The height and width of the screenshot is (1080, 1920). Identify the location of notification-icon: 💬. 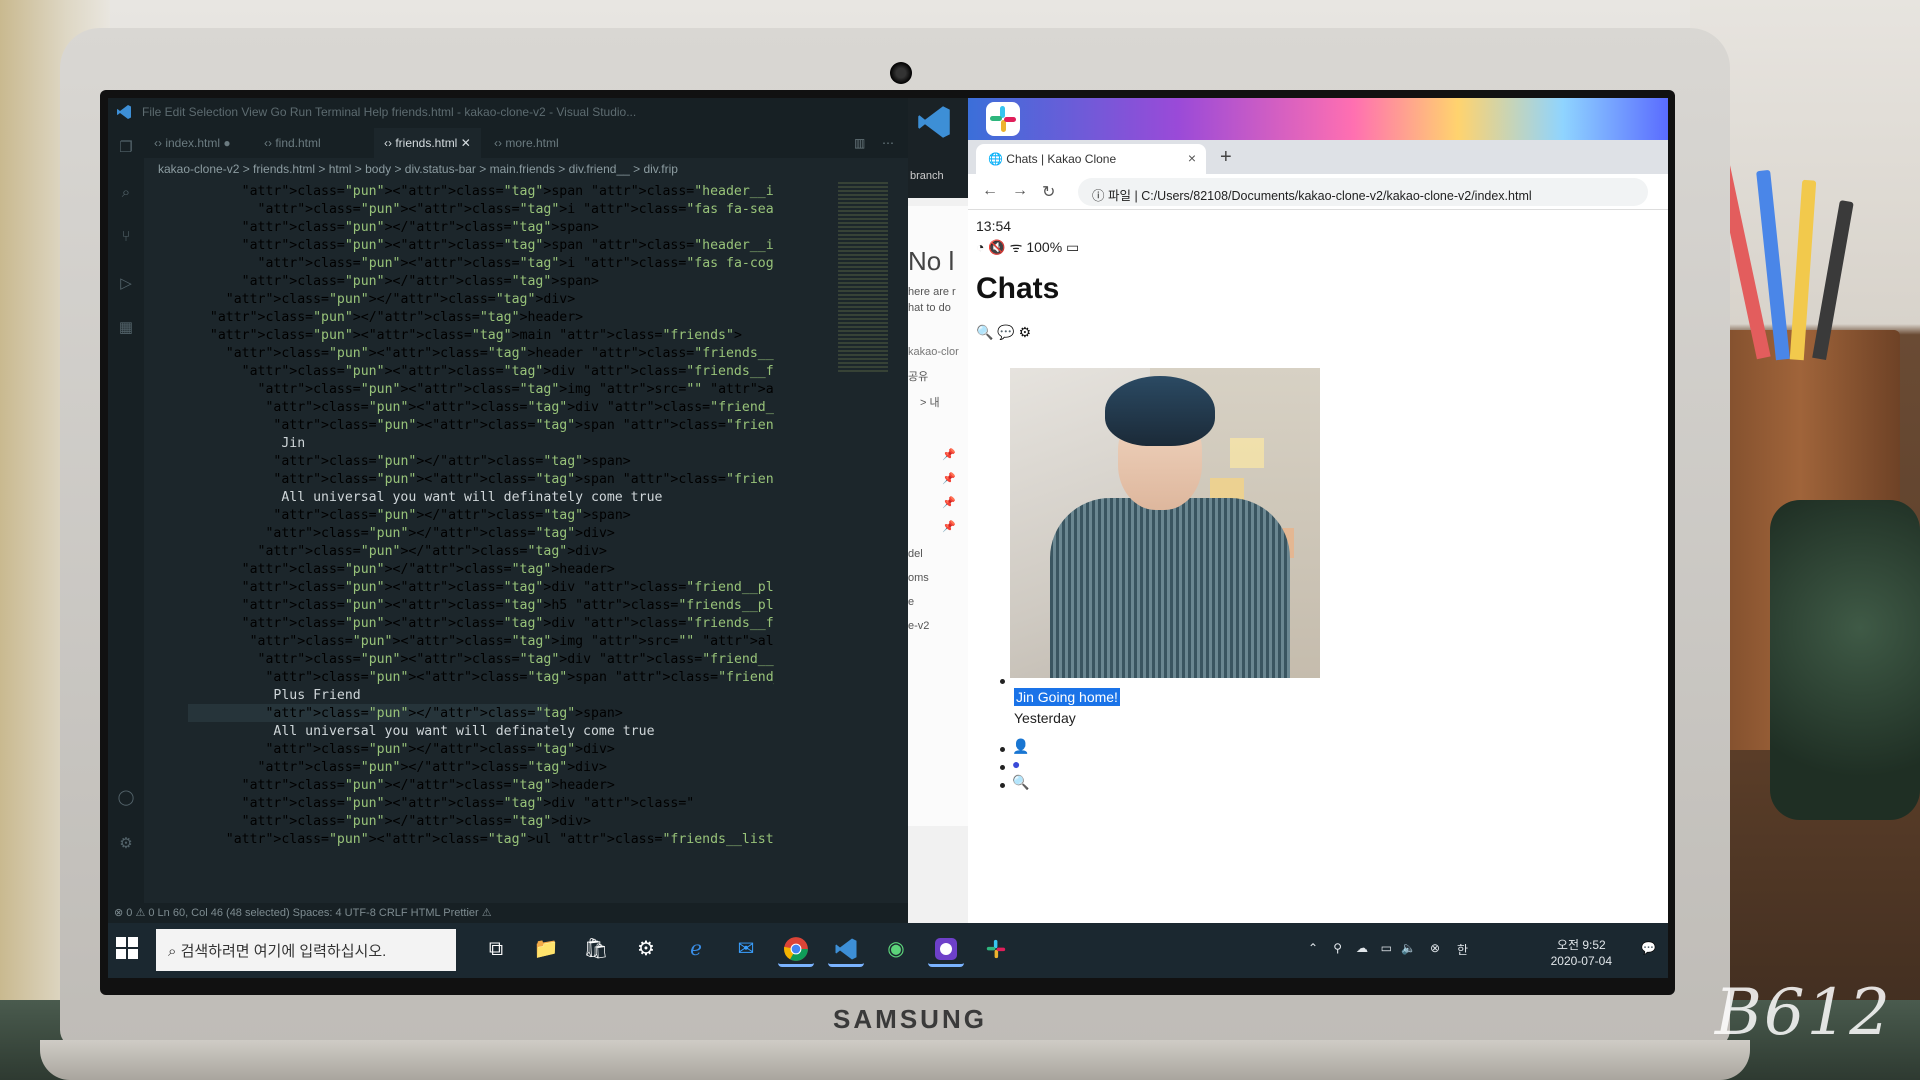
(1648, 948).